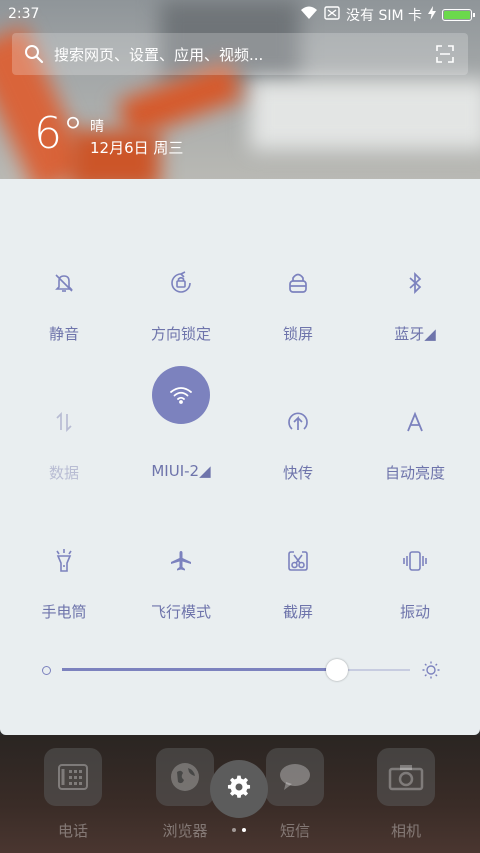  Describe the element at coordinates (445, 56) in the screenshot. I see `scan-icon` at that location.